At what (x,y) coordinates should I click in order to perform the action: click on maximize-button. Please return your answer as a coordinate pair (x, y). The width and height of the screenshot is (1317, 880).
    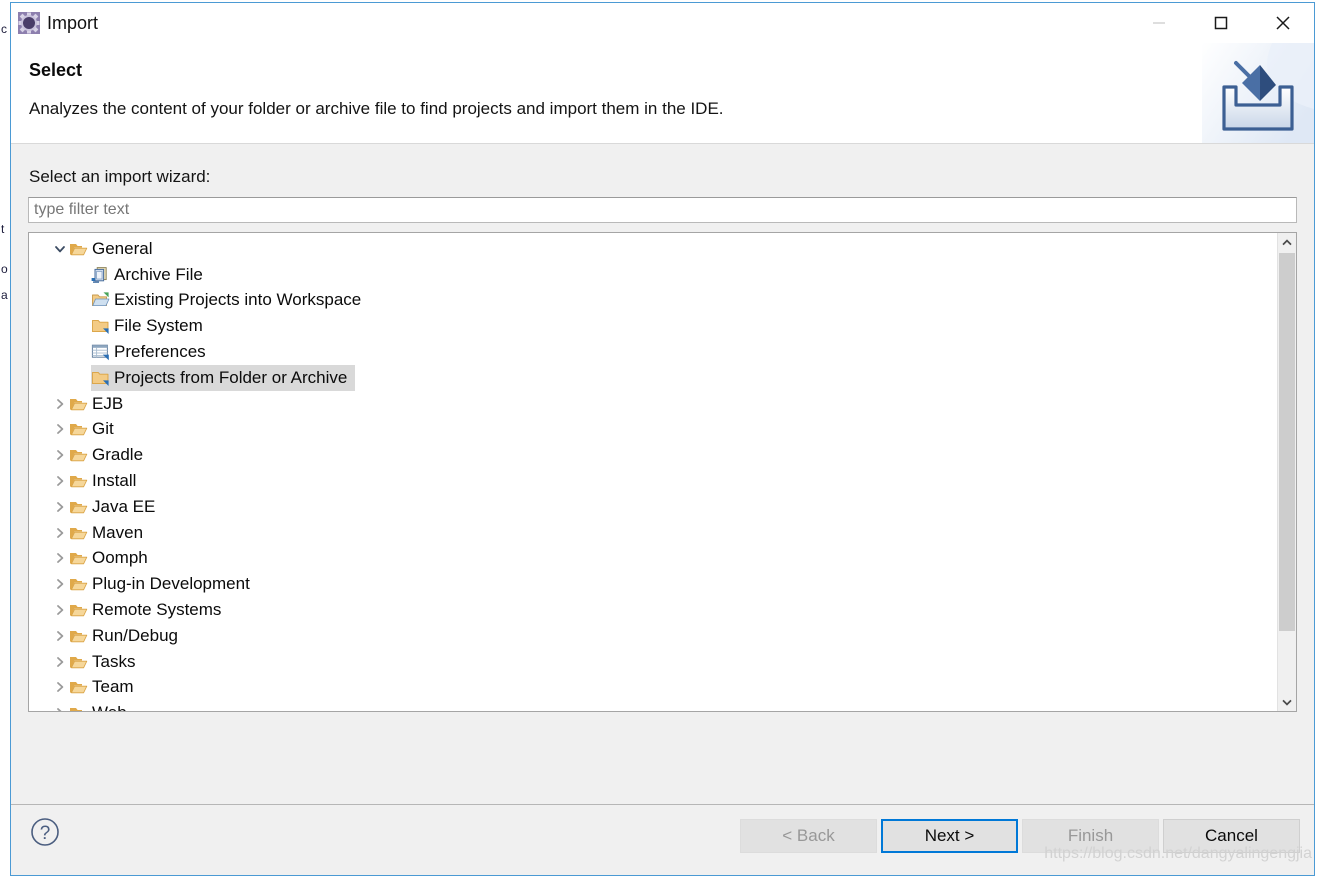
    Looking at the image, I should click on (1221, 23).